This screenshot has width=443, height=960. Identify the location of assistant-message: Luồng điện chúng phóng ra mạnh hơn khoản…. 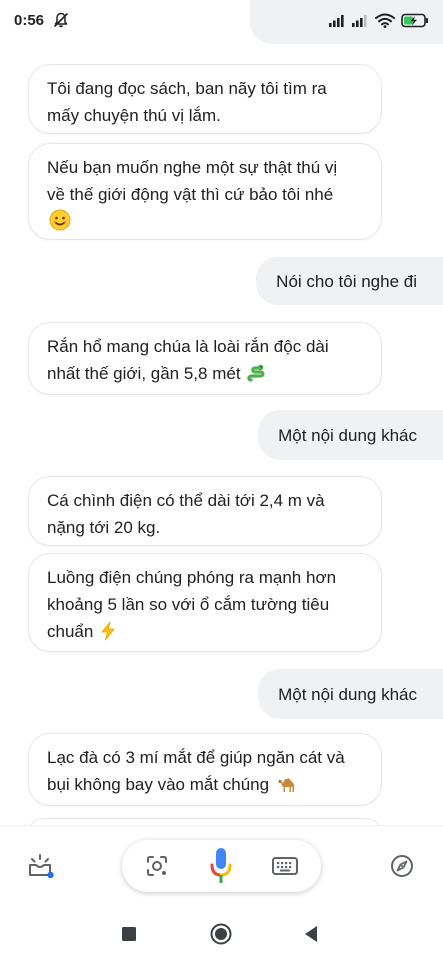
(205, 602).